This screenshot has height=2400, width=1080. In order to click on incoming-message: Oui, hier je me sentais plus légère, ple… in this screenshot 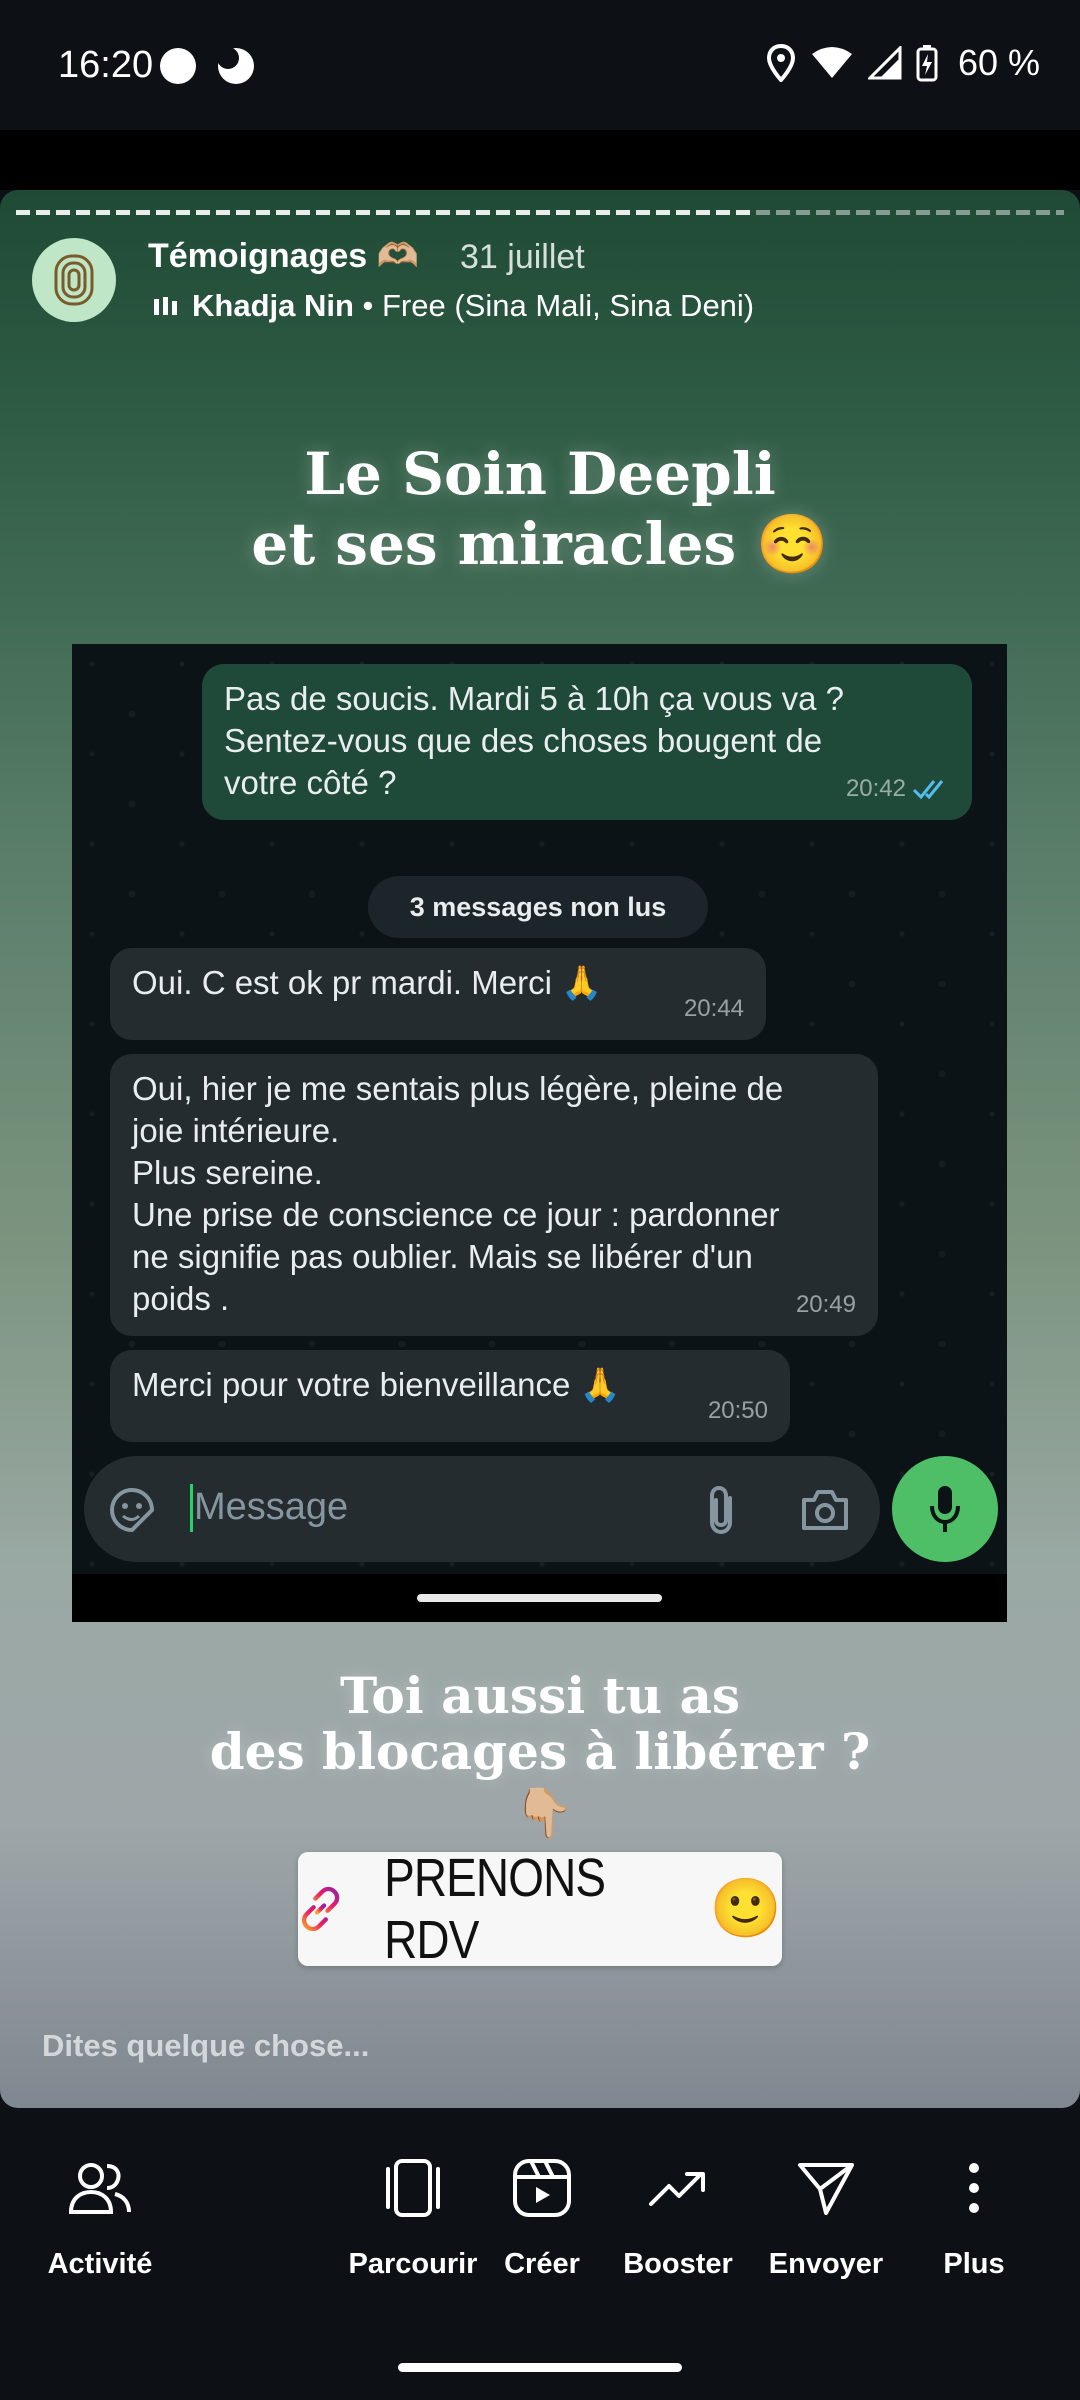, I will do `click(494, 1195)`.